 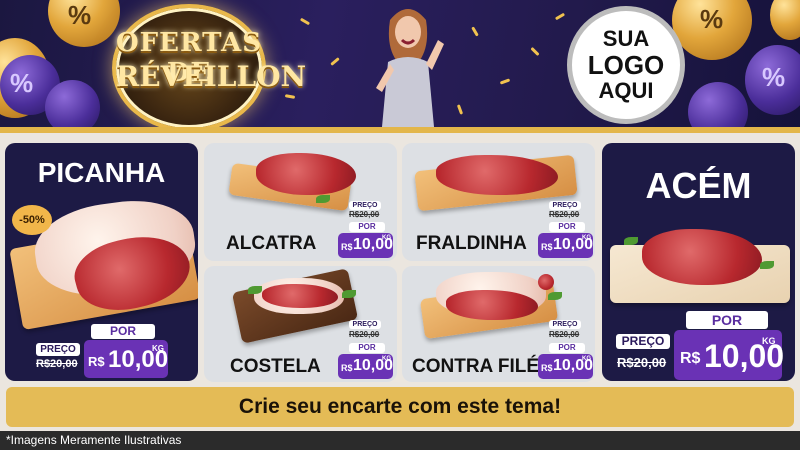 What do you see at coordinates (400, 440) in the screenshot?
I see `disclaimer: *Imagens Meramente Ilustrativas` at bounding box center [400, 440].